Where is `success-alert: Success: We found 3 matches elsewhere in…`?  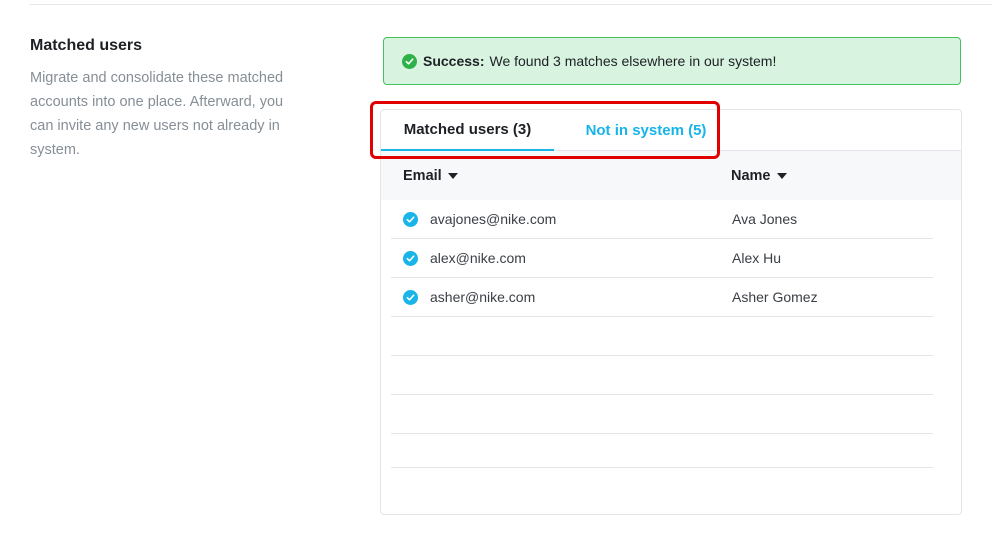 success-alert: Success: We found 3 matches elsewhere in… is located at coordinates (672, 61).